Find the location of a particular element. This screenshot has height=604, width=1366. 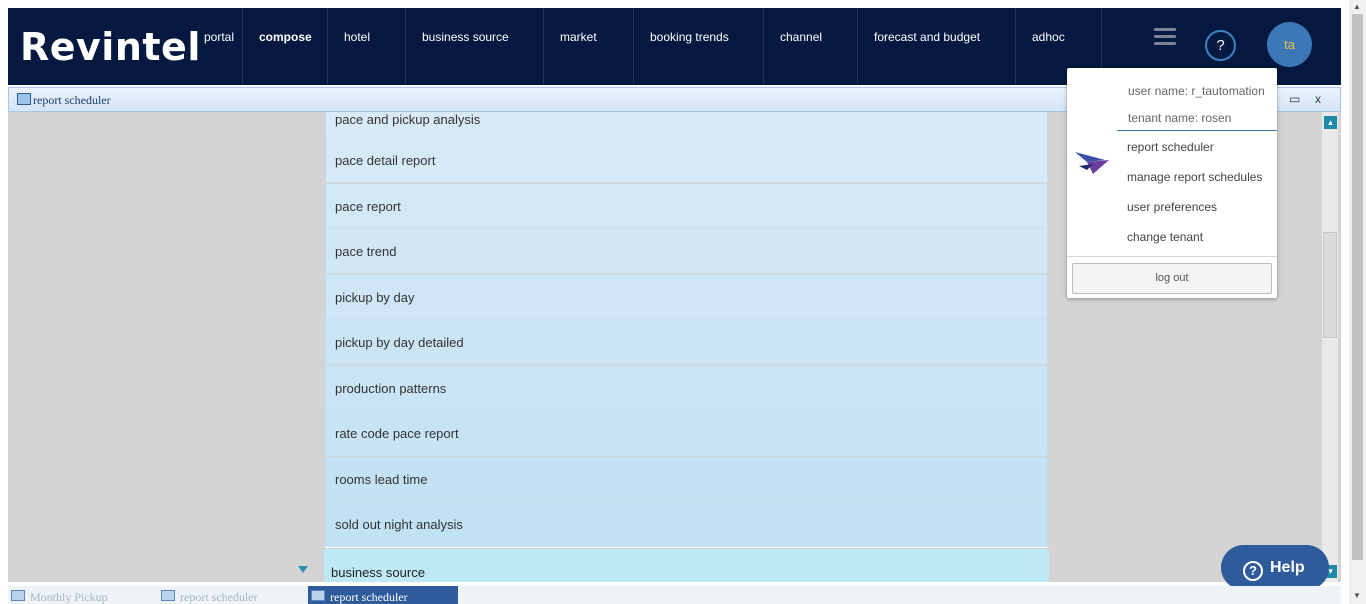

brand-logo: Revintel is located at coordinates (110, 47).